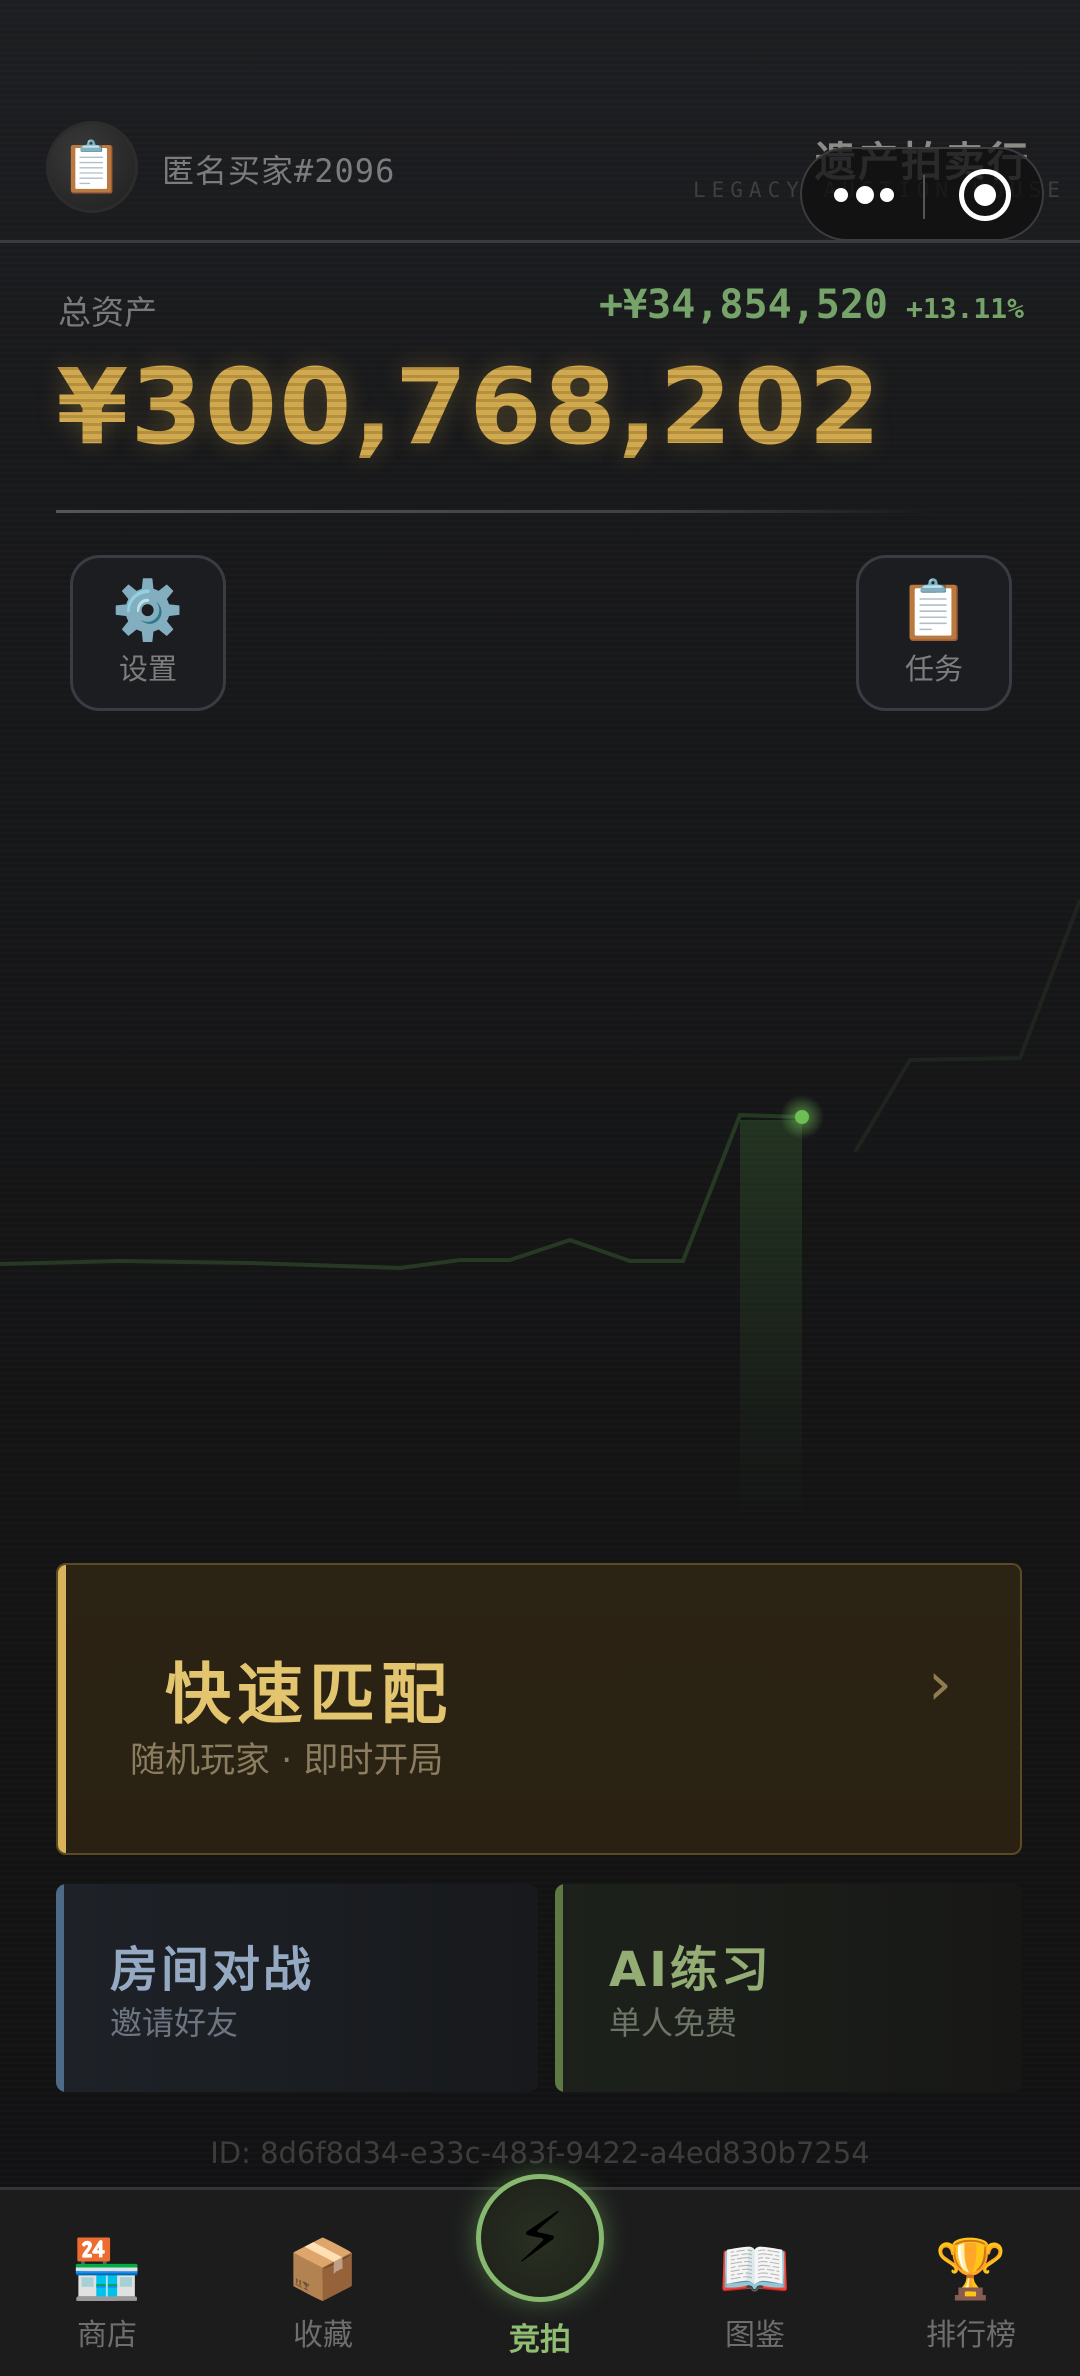 The width and height of the screenshot is (1080, 2376). What do you see at coordinates (212, 1970) in the screenshot?
I see `room-battle-title: 房间对战` at bounding box center [212, 1970].